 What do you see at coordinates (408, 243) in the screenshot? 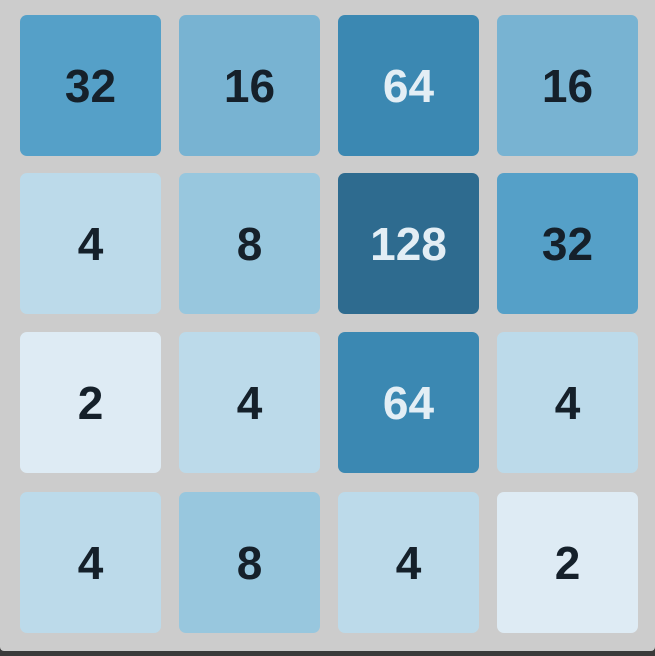
I see `tile: 128` at bounding box center [408, 243].